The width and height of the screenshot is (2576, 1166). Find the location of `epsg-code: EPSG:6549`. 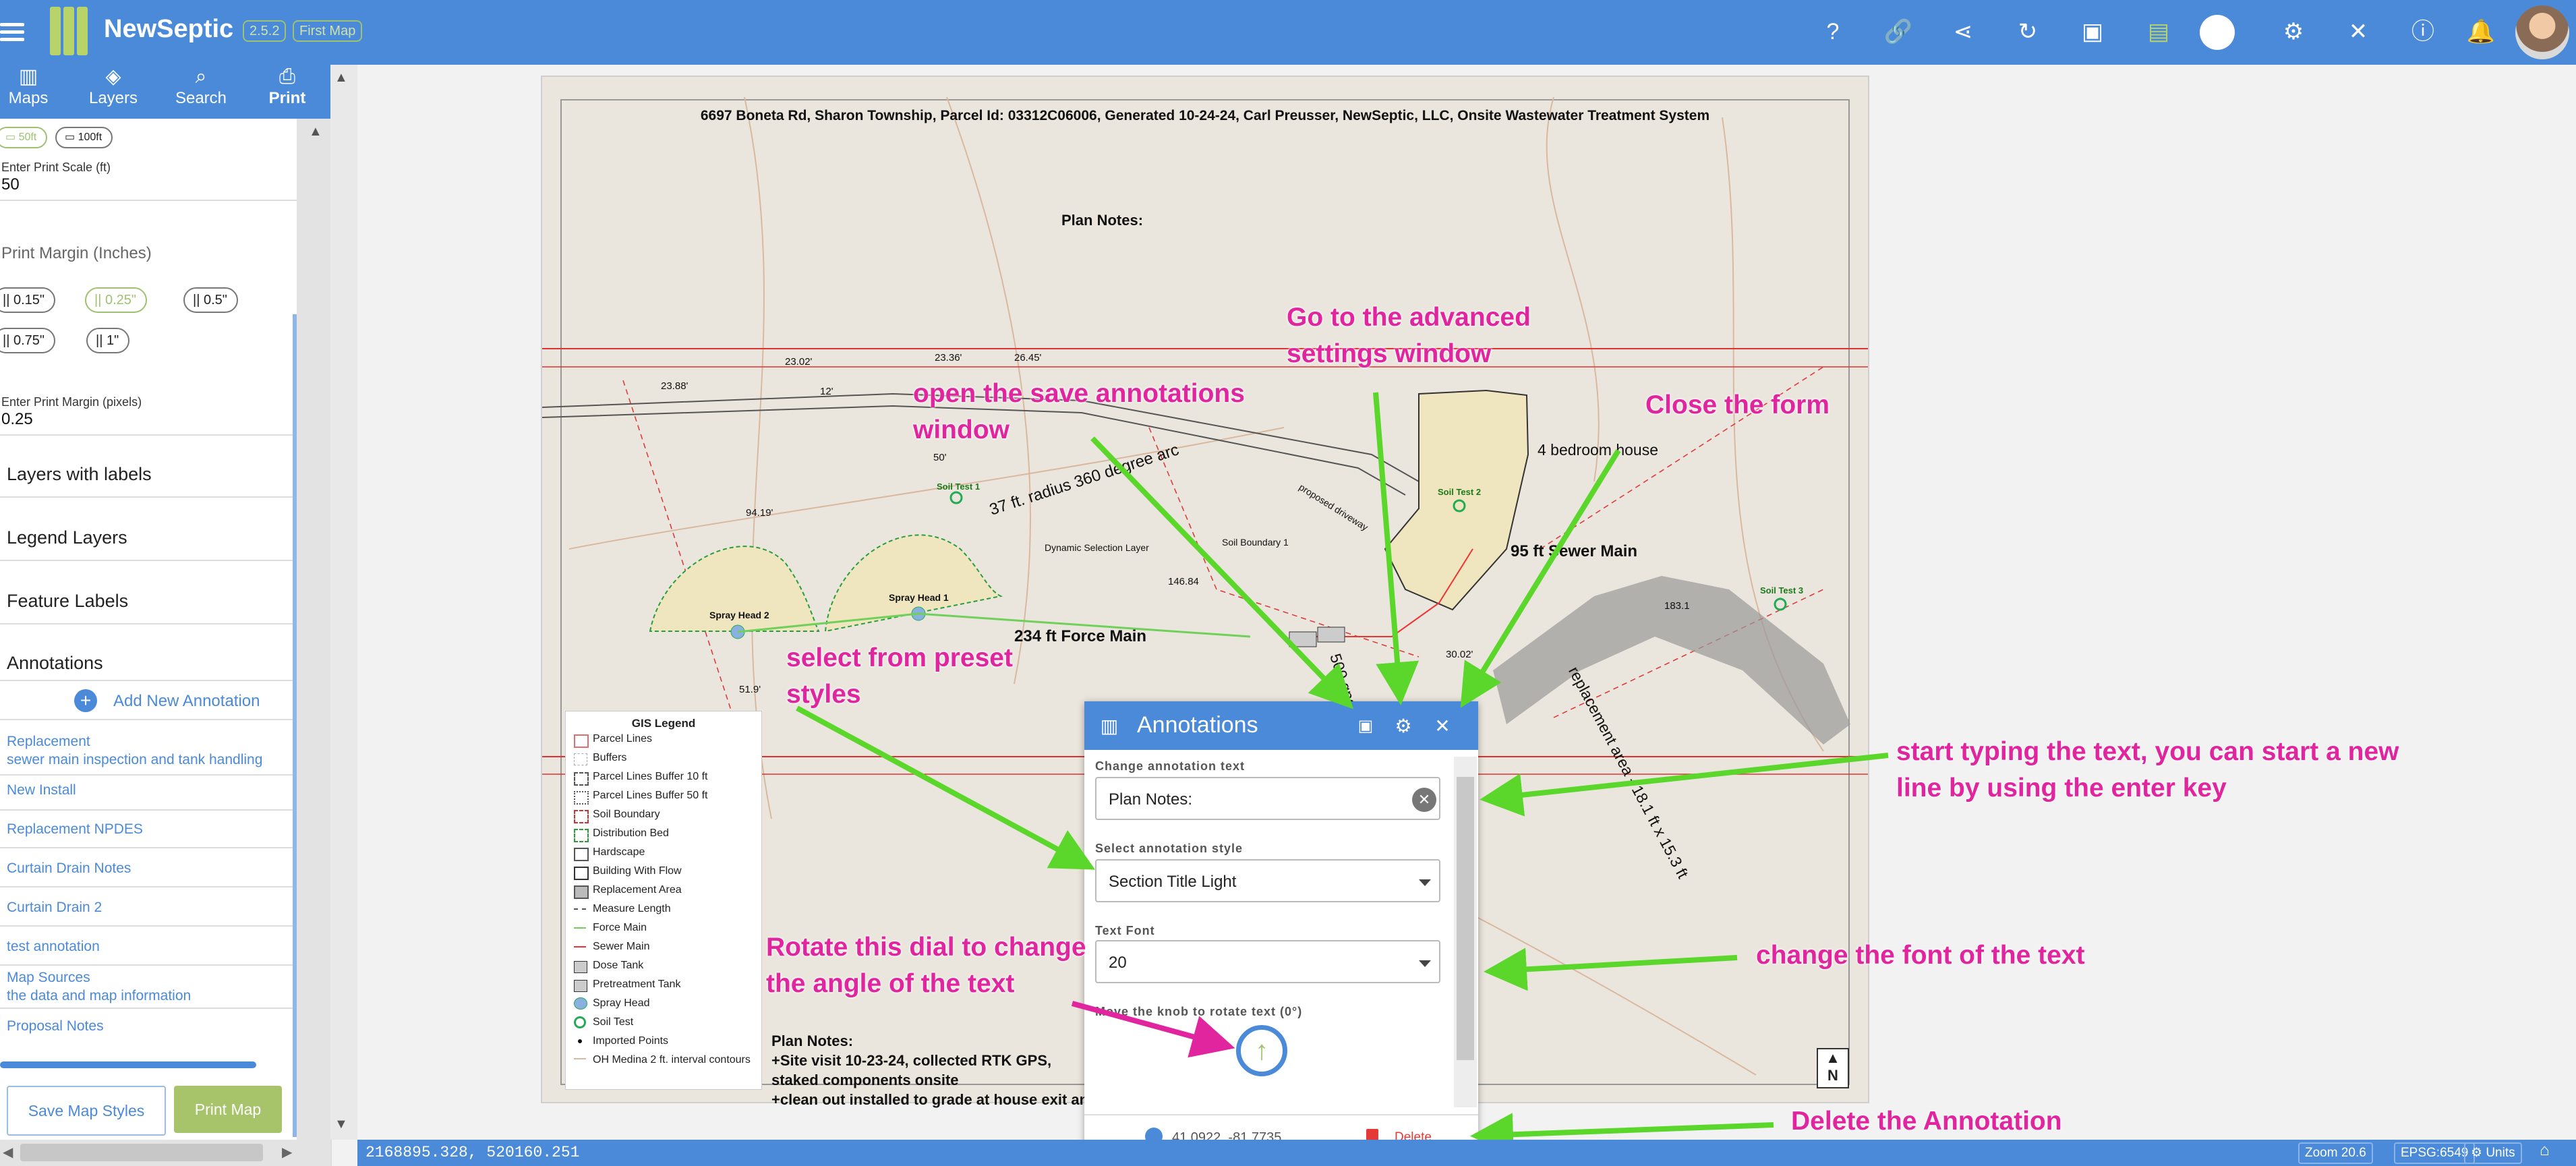

epsg-code: EPSG:6549 is located at coordinates (2435, 1153).